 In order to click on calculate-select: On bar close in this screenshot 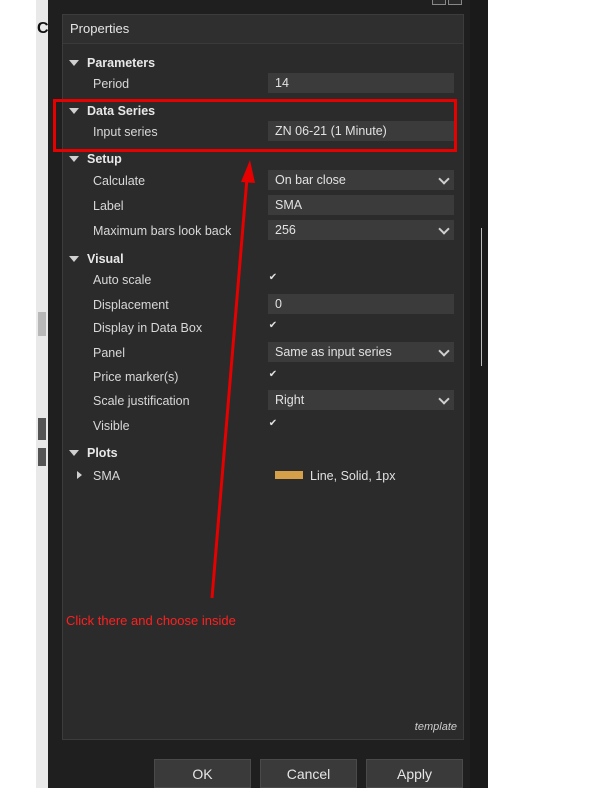, I will do `click(361, 180)`.